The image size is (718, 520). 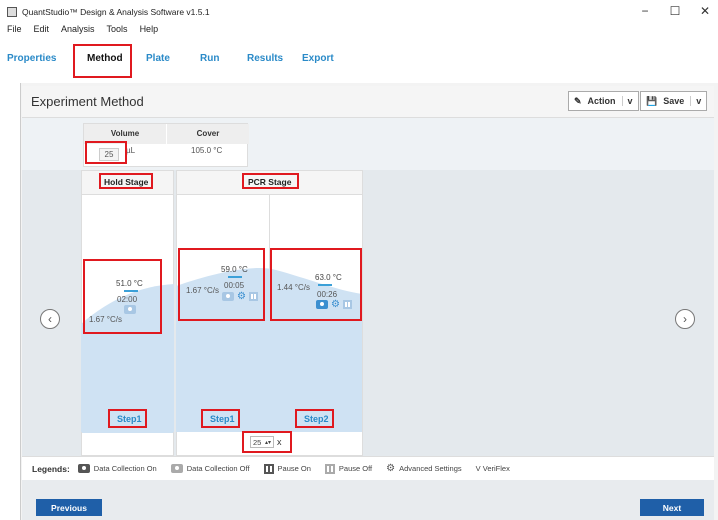 I want to click on pause-off-icon, so click(x=329, y=468).